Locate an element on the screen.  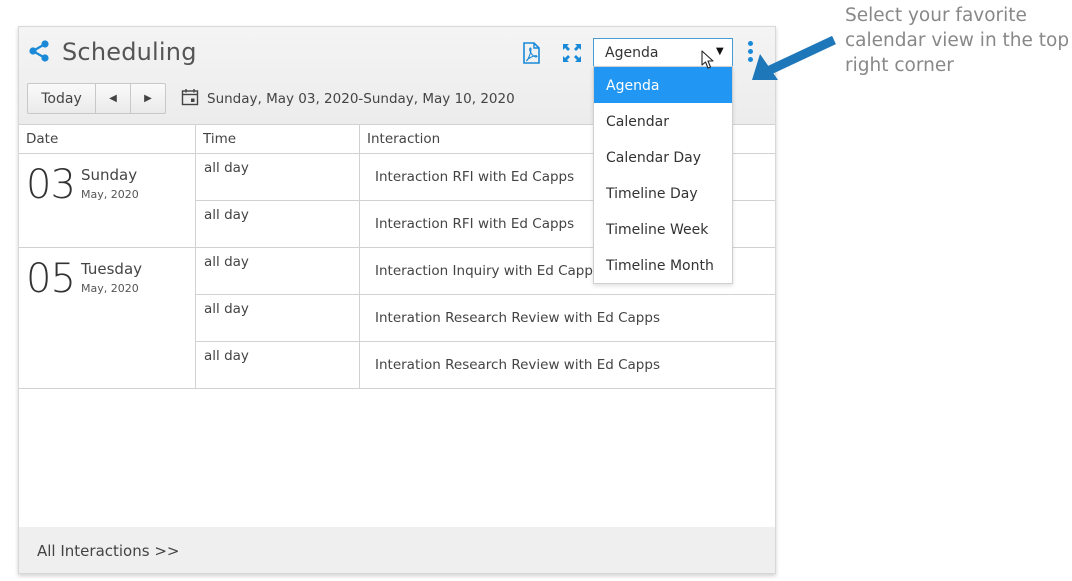
column-header-interaction: Interaction is located at coordinates (404, 139).